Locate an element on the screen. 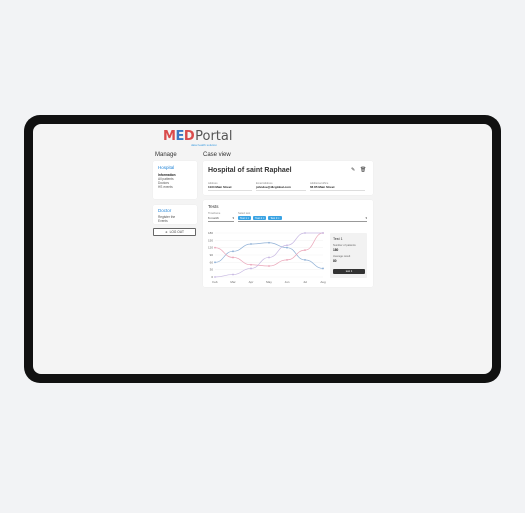  email-value: johndoe@dlcglobal.com is located at coordinates (273, 187).